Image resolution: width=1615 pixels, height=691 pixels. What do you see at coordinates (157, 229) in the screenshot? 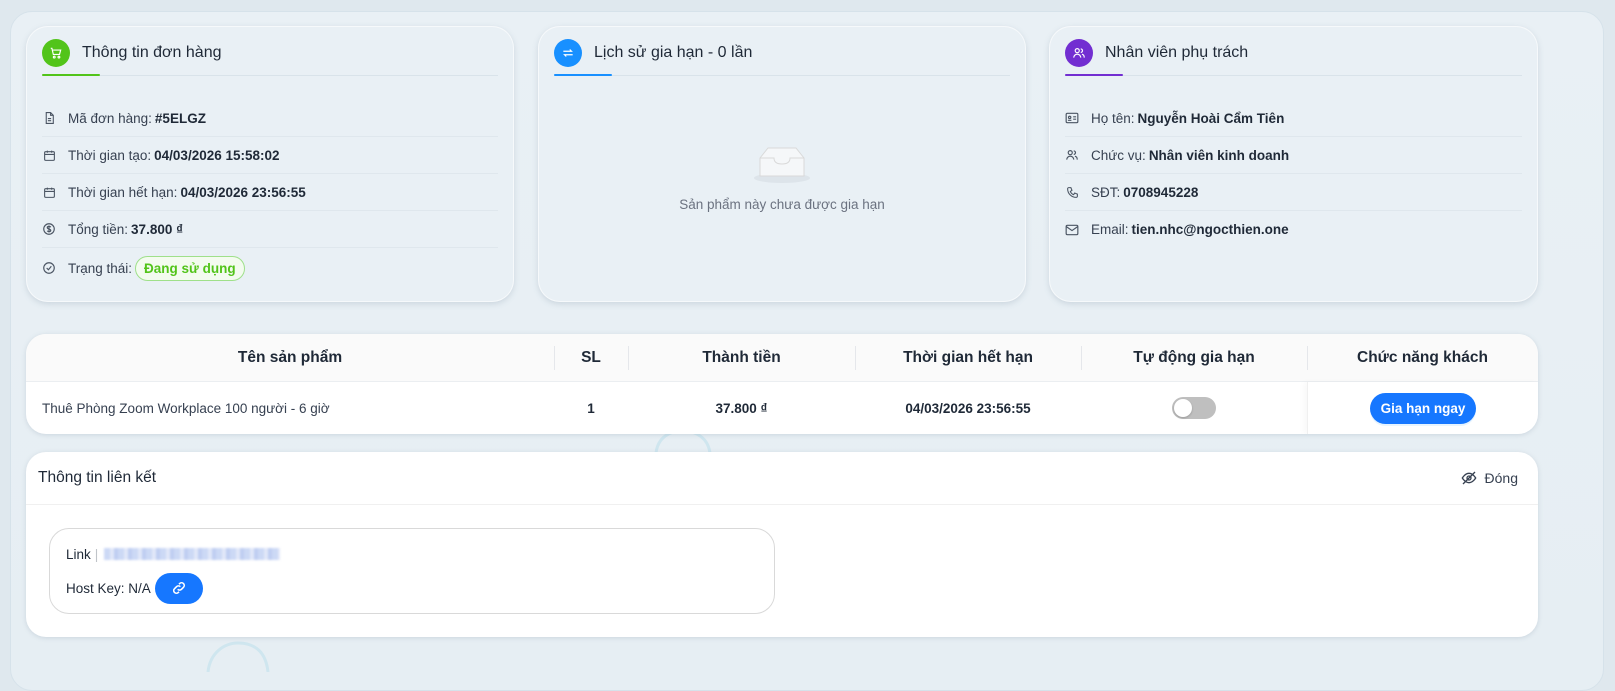
I see `total-value: 37.800 ₫` at bounding box center [157, 229].